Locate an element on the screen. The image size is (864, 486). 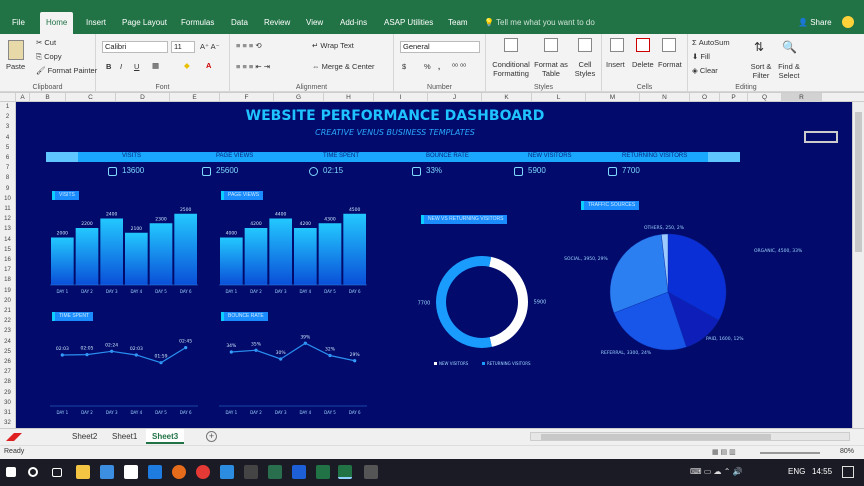
row-header: 9 is located at coordinates (7, 189).